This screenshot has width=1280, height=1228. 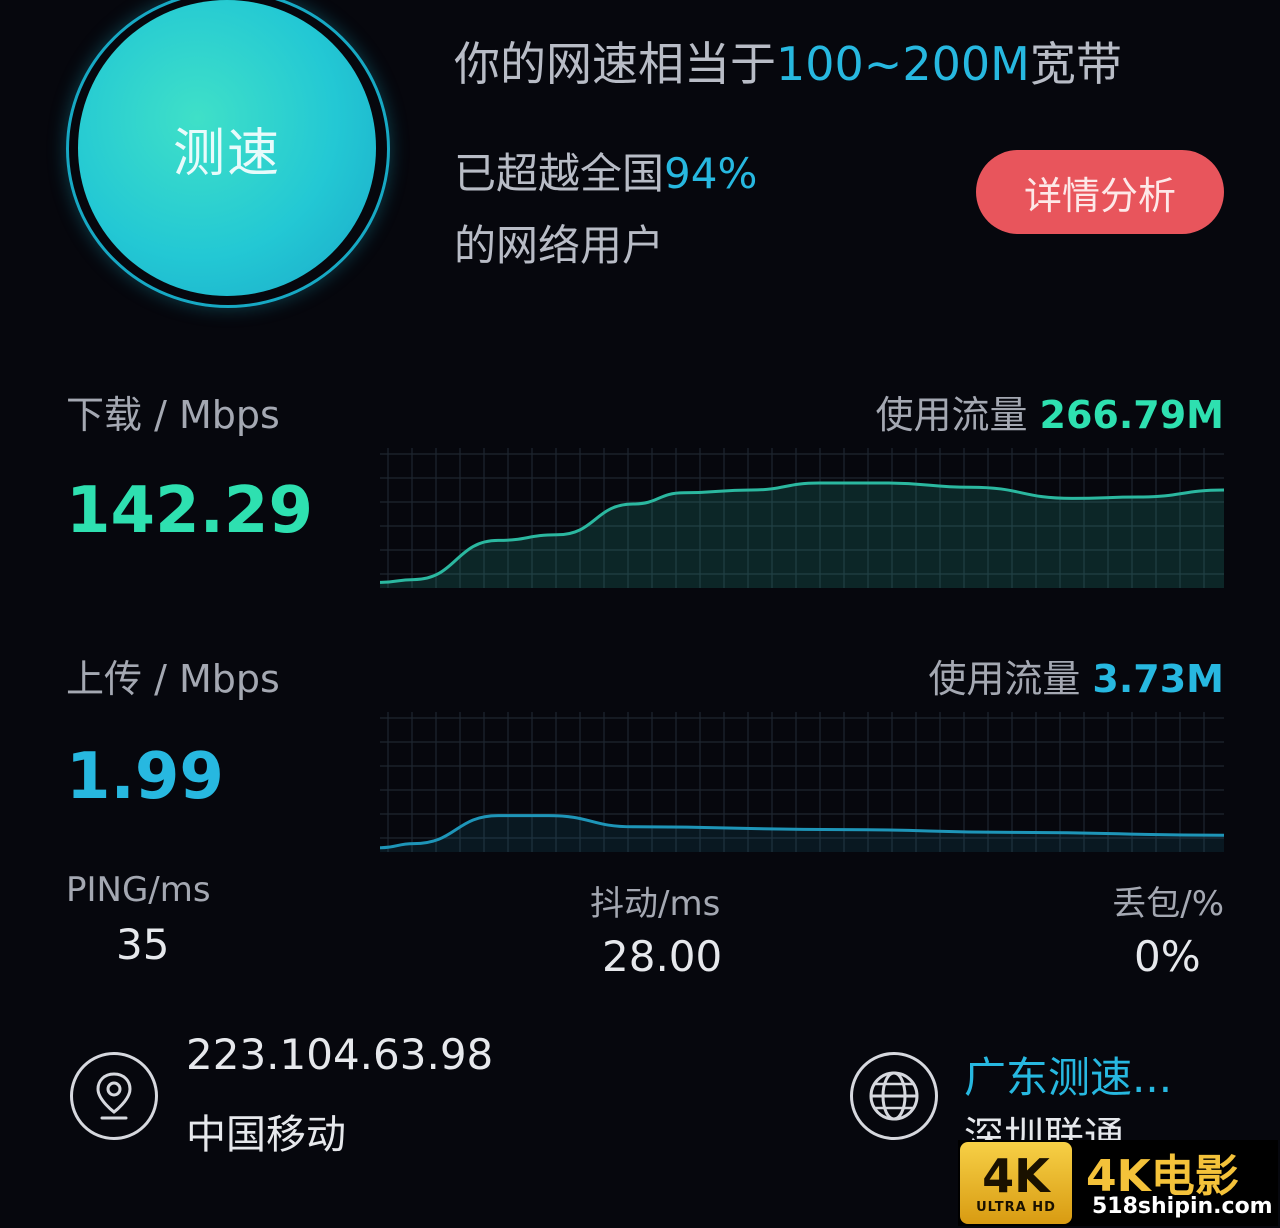 What do you see at coordinates (1016, 1175) in the screenshot?
I see `watermark-badge-main: 4K` at bounding box center [1016, 1175].